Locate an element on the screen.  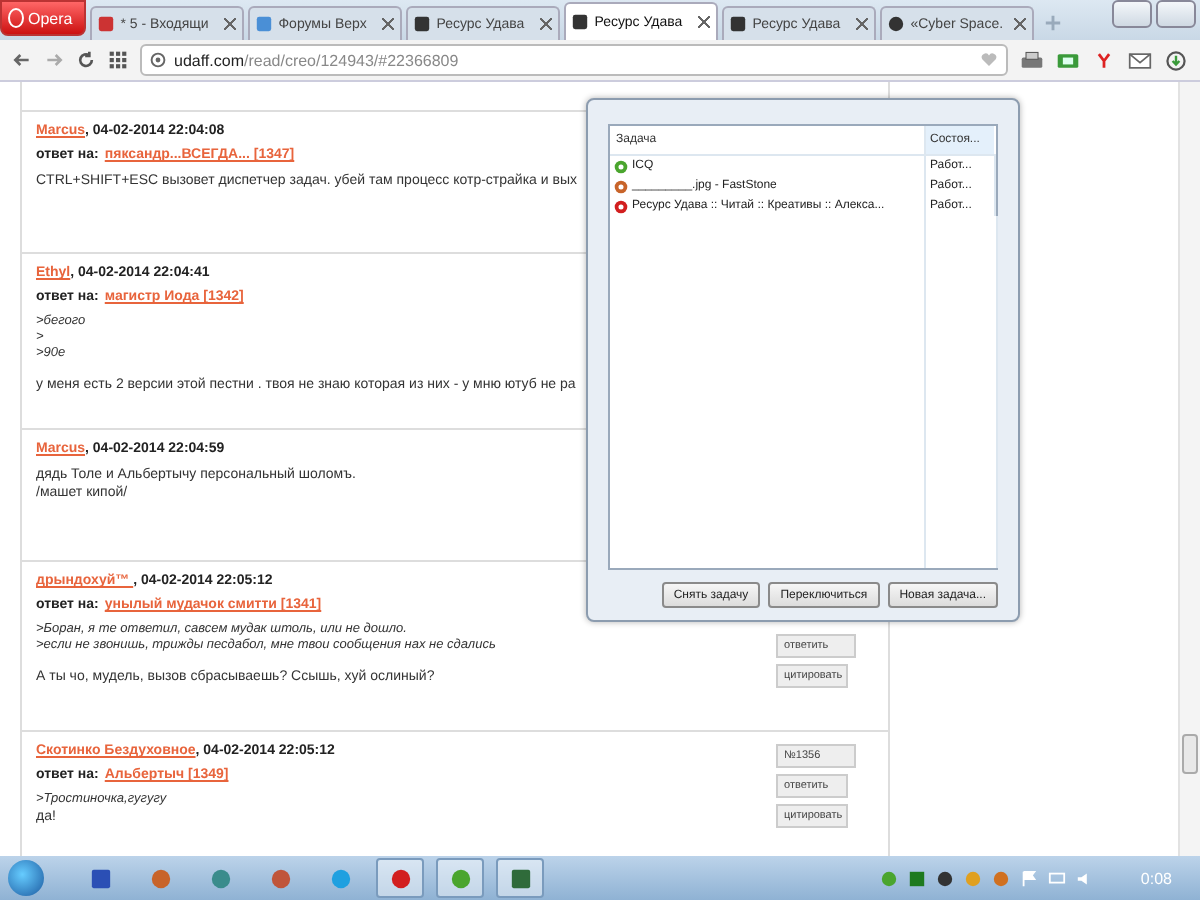
monitor-app-icon is located at coordinates (520, 878).